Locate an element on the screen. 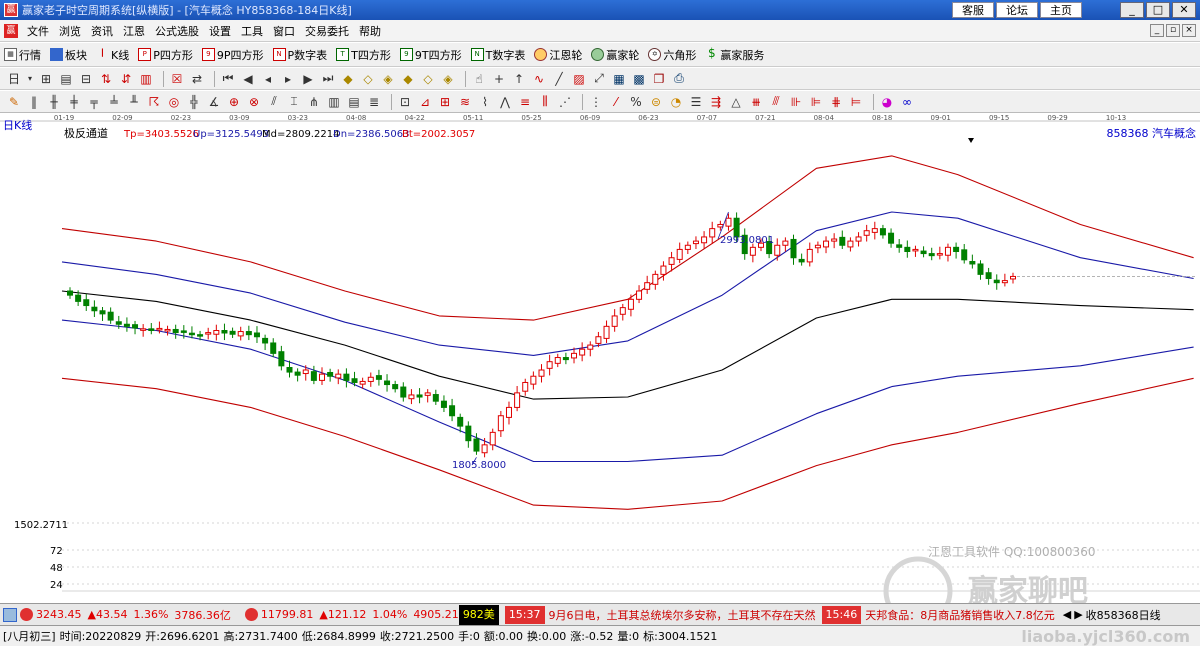 This screenshot has width=1200, height=646. text-lines-icon: ☰ is located at coordinates (696, 102).